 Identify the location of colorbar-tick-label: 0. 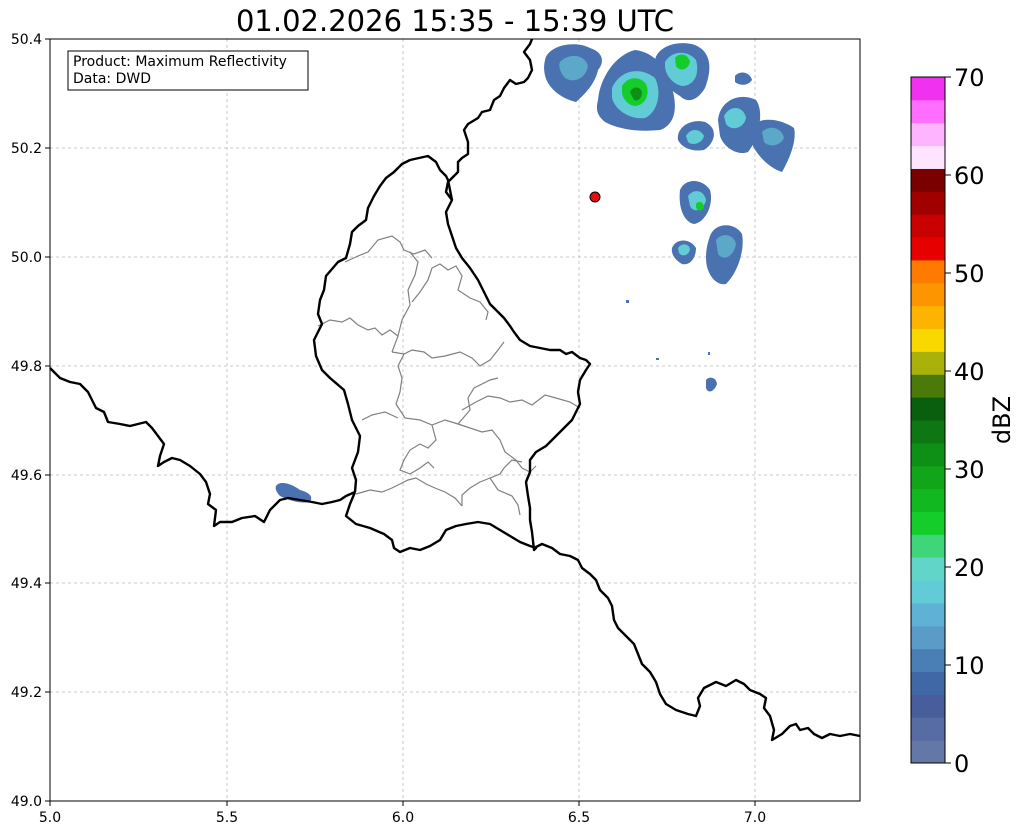
(961, 764).